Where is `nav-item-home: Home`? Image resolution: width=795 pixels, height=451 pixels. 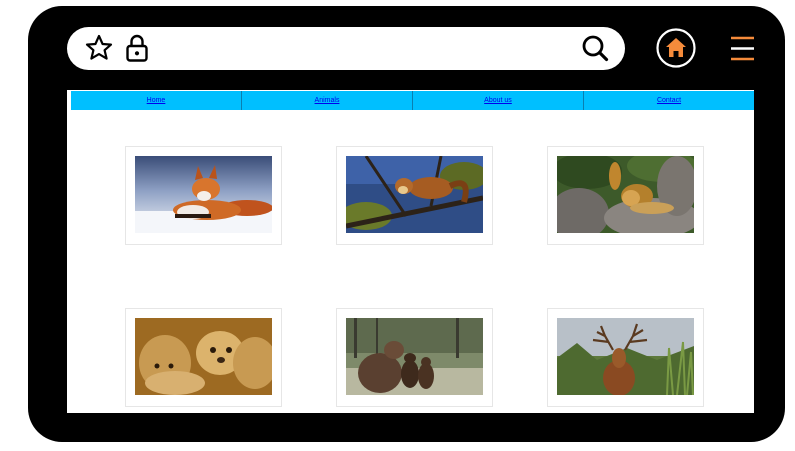
nav-item-home: Home is located at coordinates (156, 100).